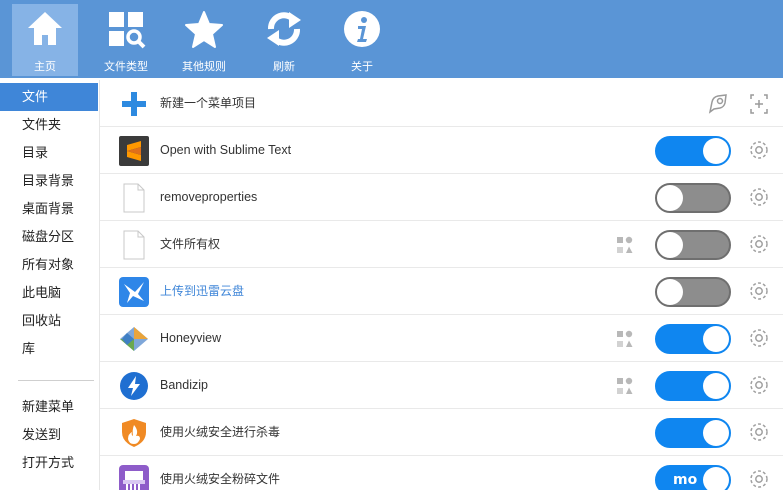 The image size is (783, 490). What do you see at coordinates (126, 29) in the screenshot?
I see `file-types-icon` at bounding box center [126, 29].